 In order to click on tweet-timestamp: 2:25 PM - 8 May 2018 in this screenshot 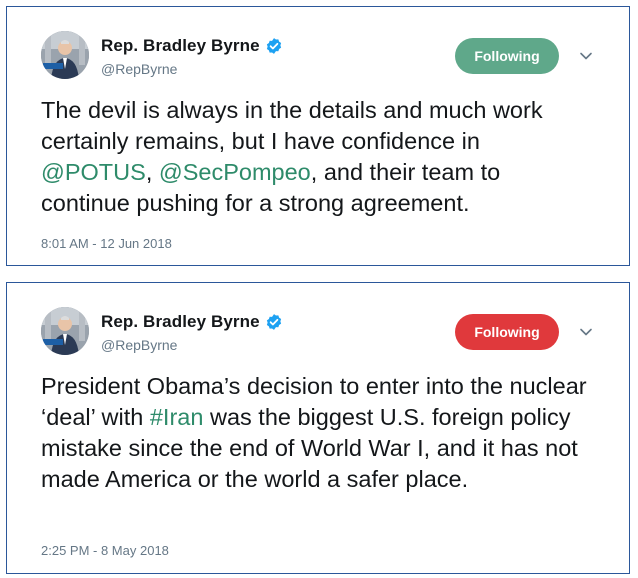, I will do `click(105, 550)`.